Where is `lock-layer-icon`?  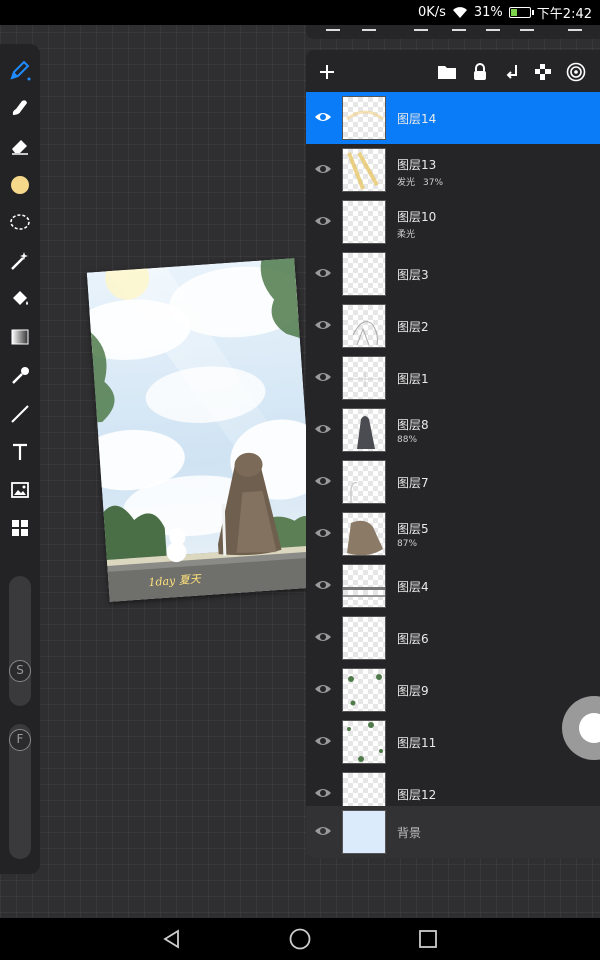
lock-layer-icon is located at coordinates (480, 72).